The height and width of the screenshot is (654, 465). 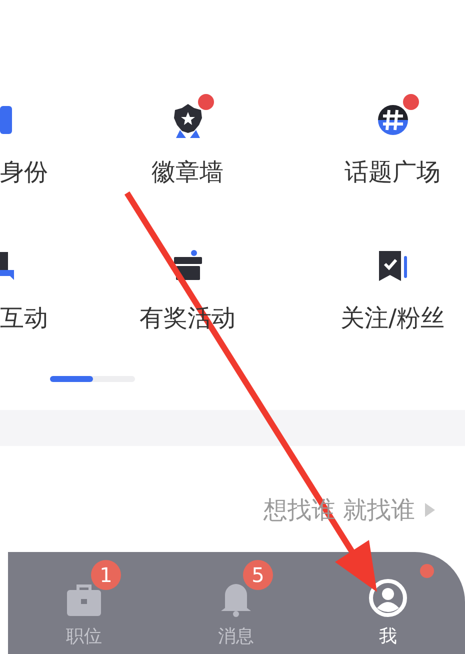 What do you see at coordinates (188, 172) in the screenshot?
I see `grid-item-label: 徽章墙` at bounding box center [188, 172].